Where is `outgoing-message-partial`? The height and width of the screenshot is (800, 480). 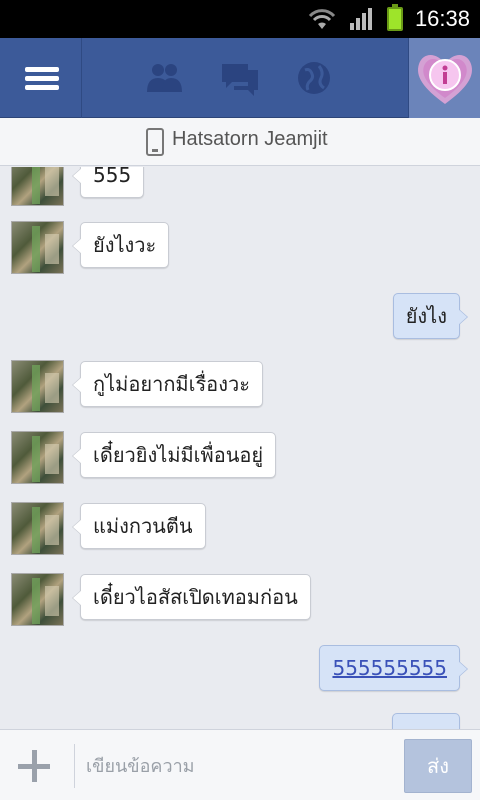 outgoing-message-partial is located at coordinates (426, 721).